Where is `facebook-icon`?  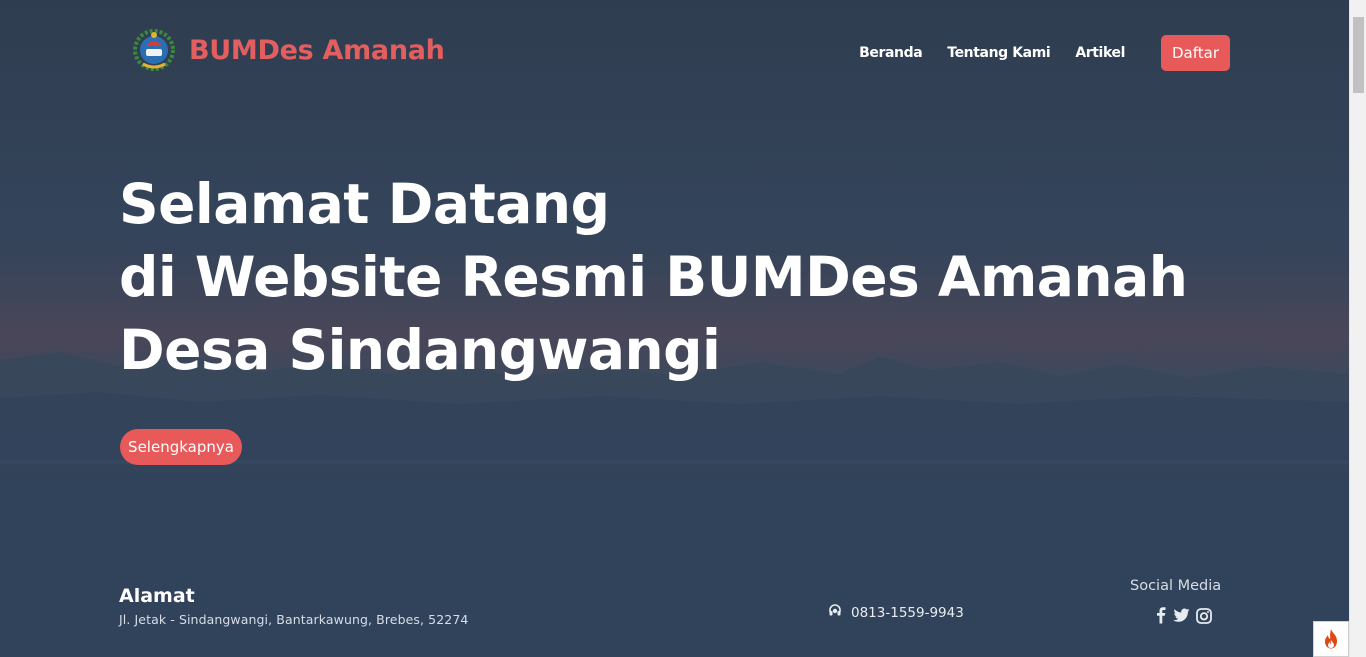
facebook-icon is located at coordinates (1161, 615).